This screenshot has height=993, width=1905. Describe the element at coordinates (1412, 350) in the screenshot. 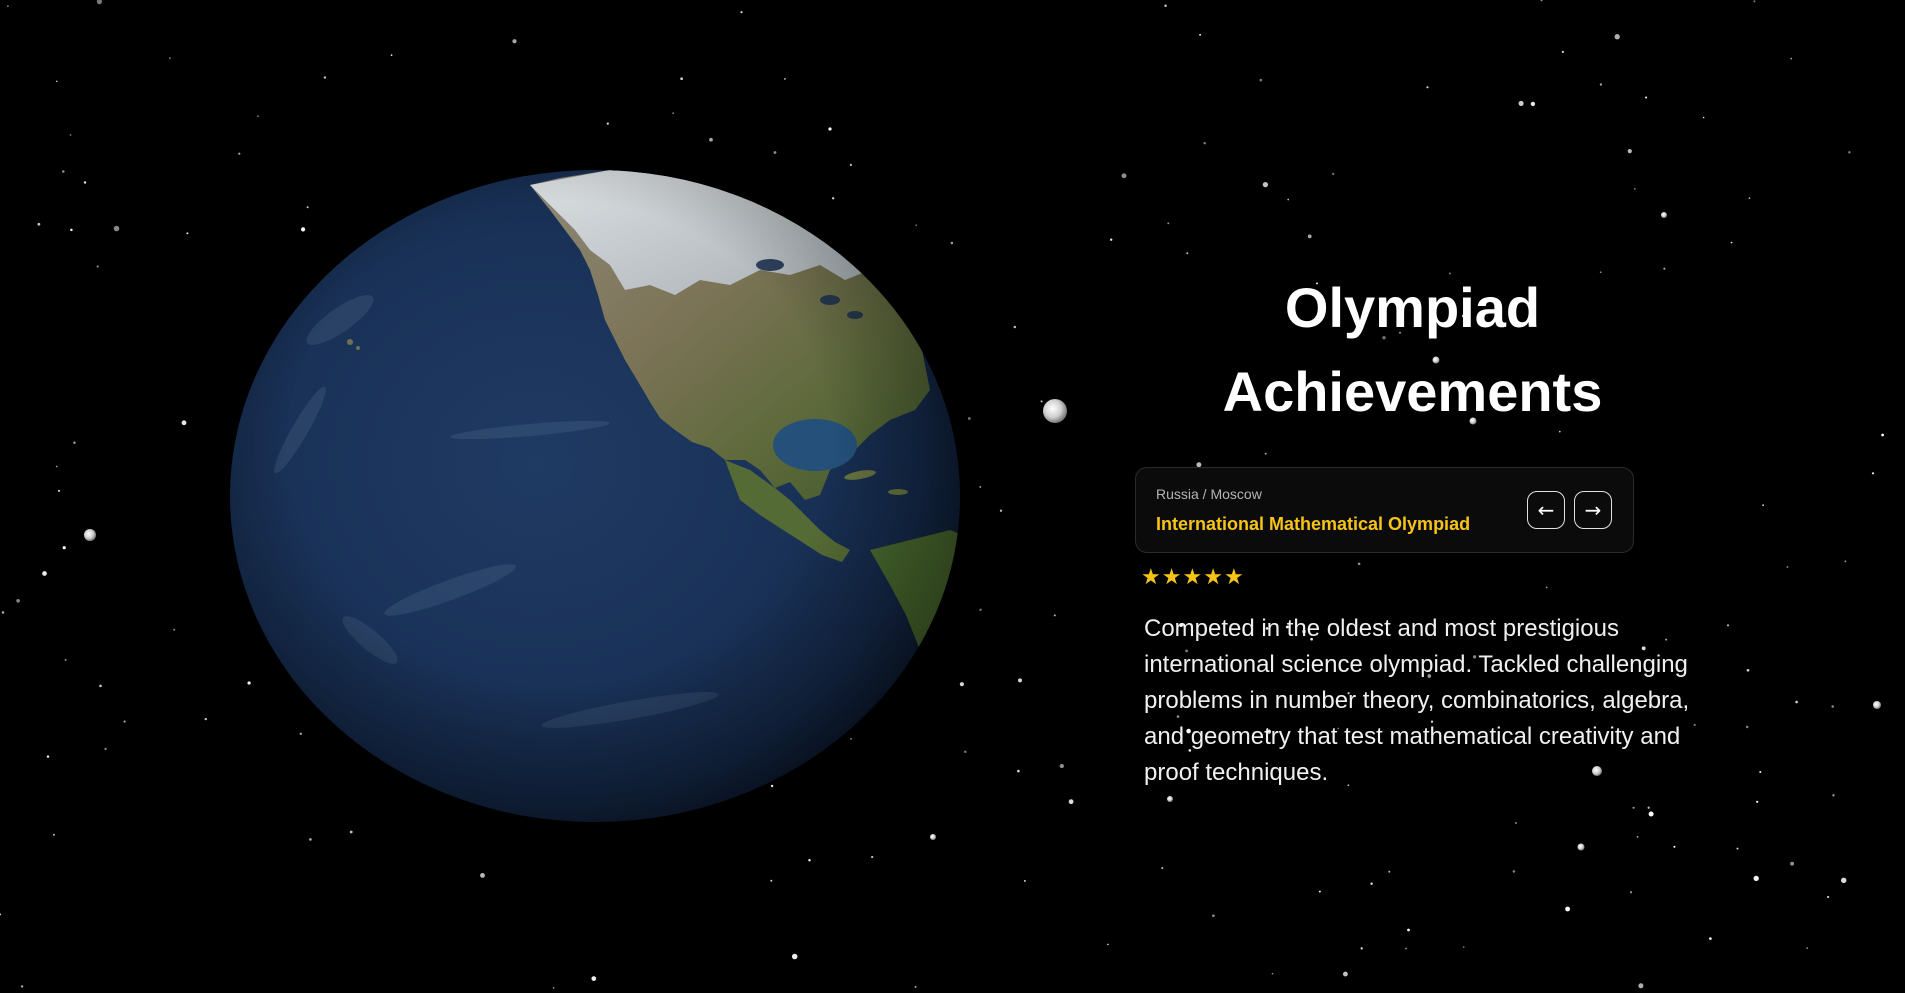

I see `page-title: Olympiad Achievements` at that location.